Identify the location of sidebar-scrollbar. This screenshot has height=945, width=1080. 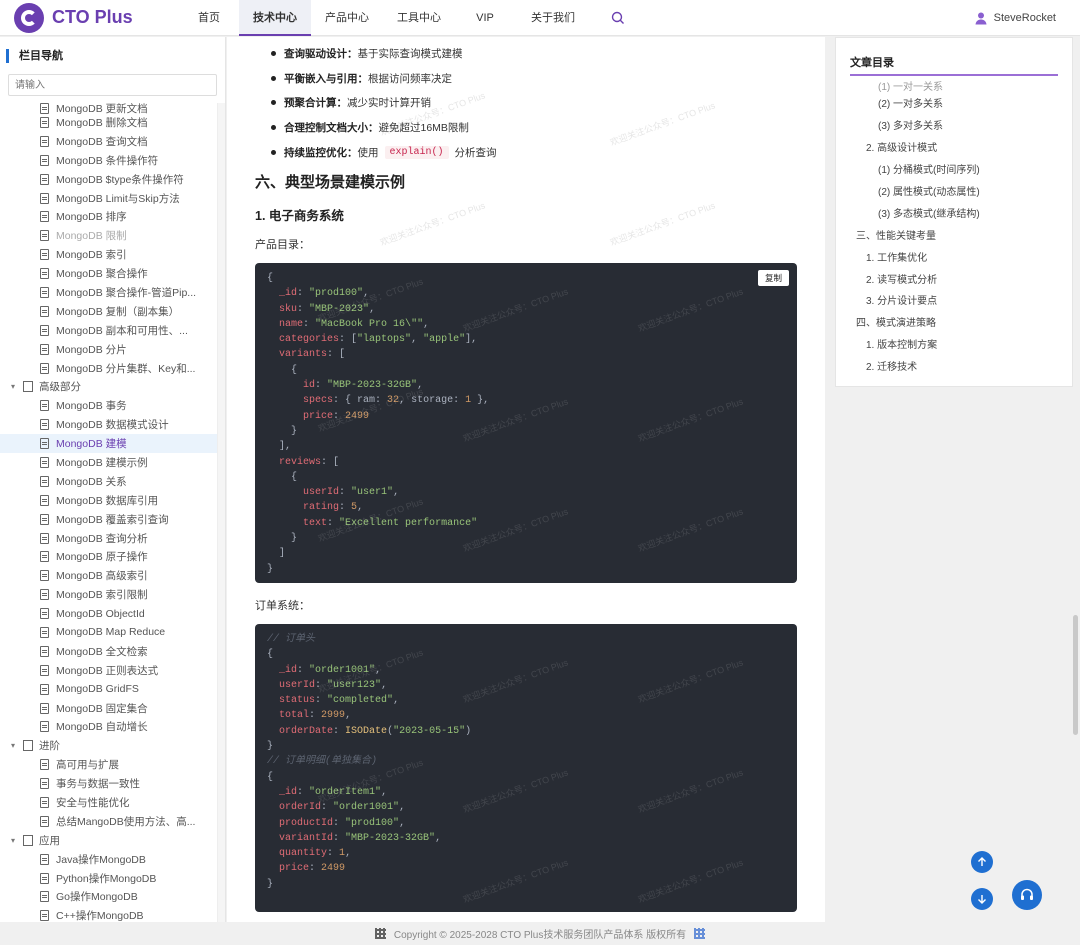
(221, 512).